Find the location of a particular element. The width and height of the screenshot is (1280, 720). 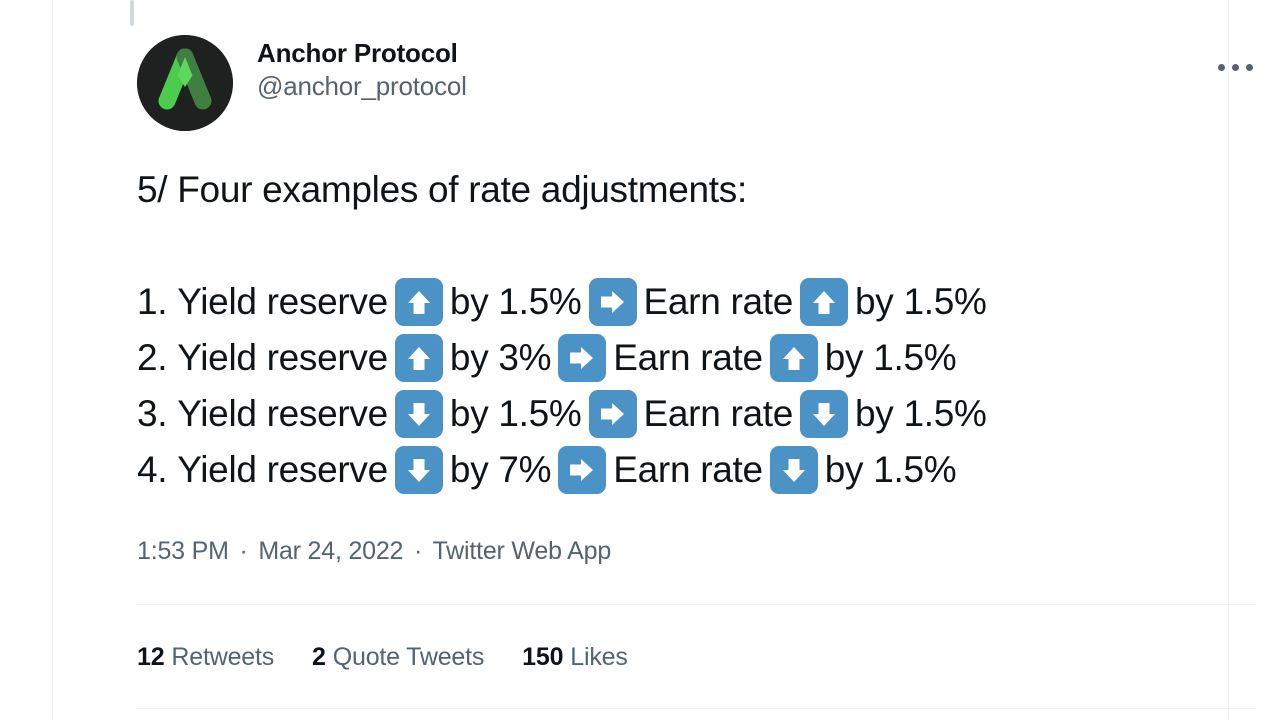

tweet-metadata: 1:53 PM · Mar 24, 2022 · Twitter Web App is located at coordinates (374, 551).